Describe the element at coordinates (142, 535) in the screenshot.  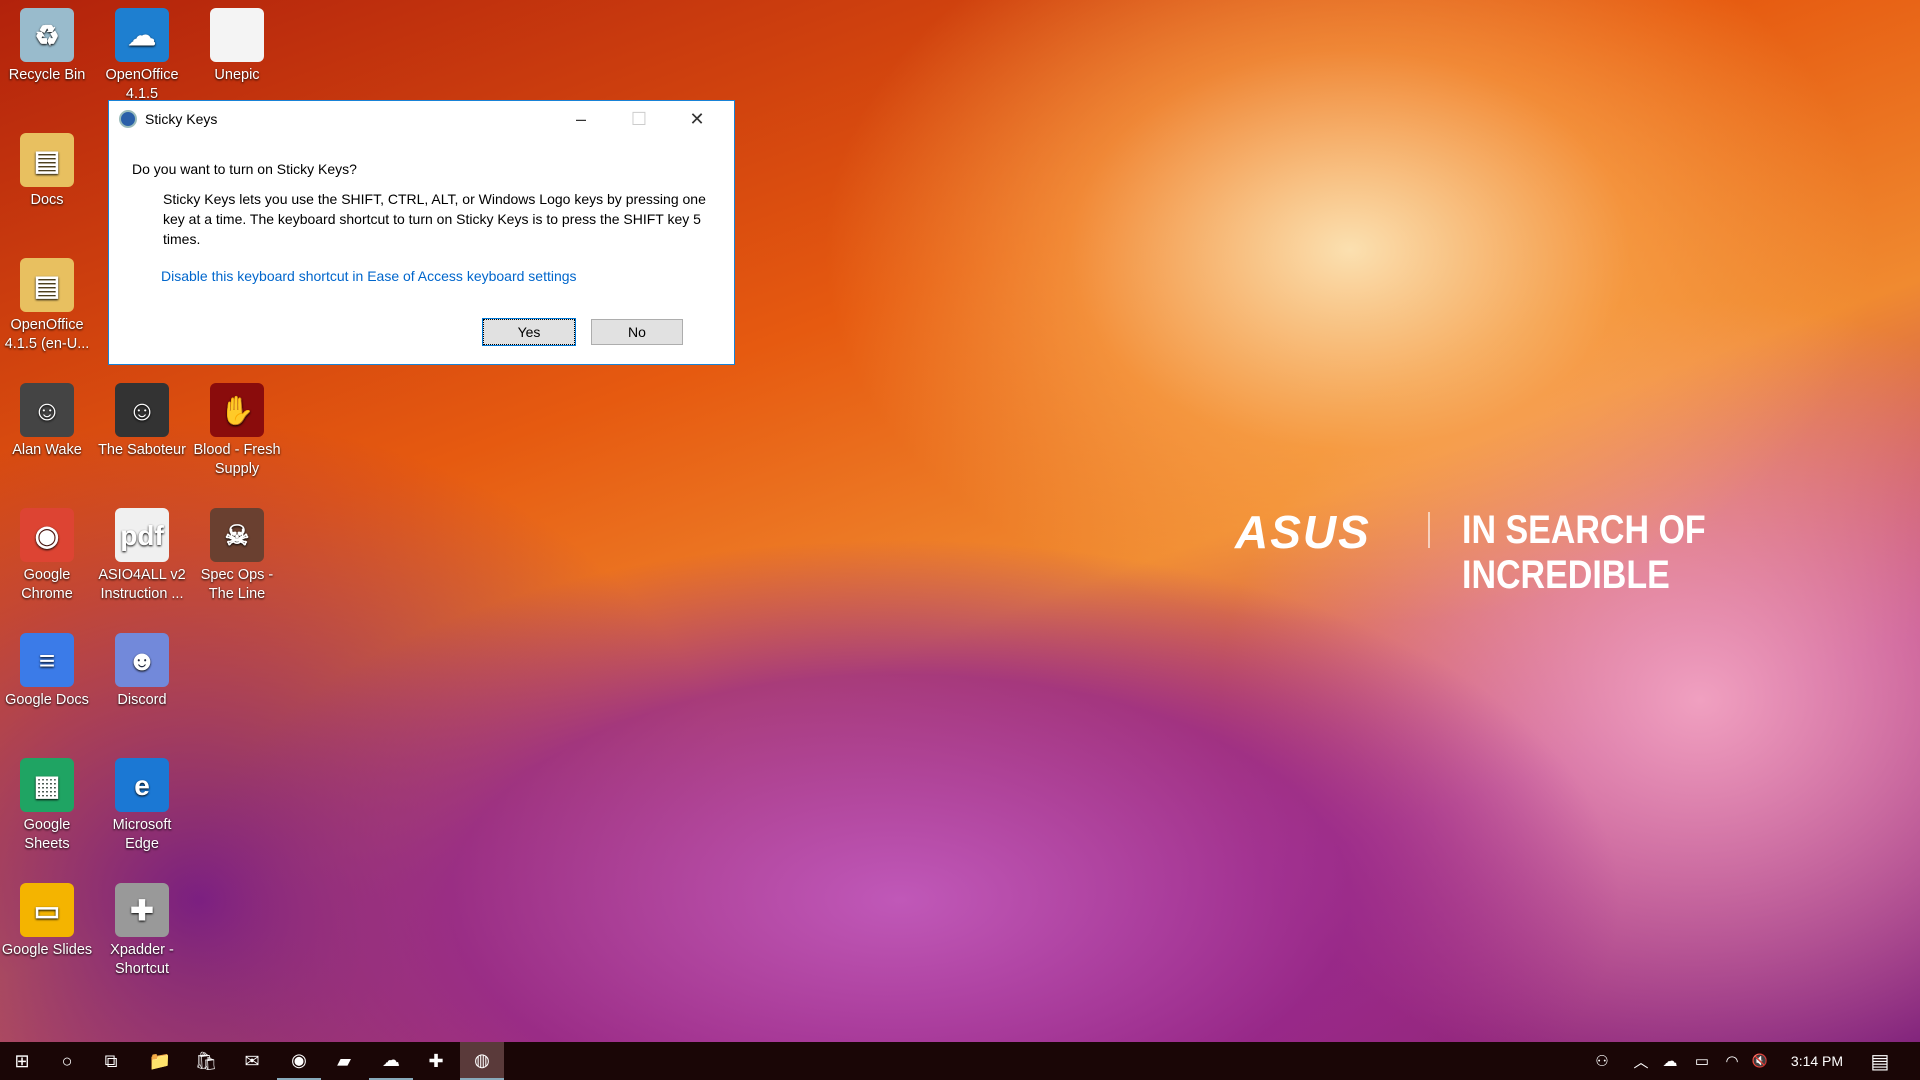
I see `app-icon: pdf` at that location.